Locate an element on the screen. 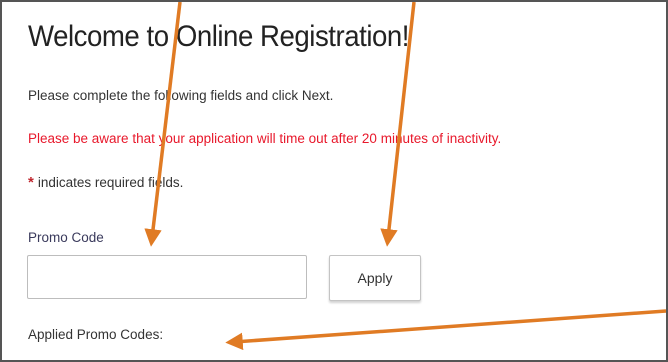 Image resolution: width=668 pixels, height=362 pixels. required-asterisk-icon: * is located at coordinates (31, 182).